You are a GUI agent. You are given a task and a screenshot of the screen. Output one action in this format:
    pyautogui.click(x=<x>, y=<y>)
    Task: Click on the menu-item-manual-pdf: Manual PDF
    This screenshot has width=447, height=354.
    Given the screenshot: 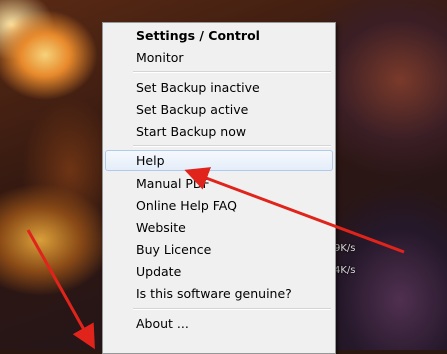 What is the action you would take?
    pyautogui.click(x=219, y=183)
    